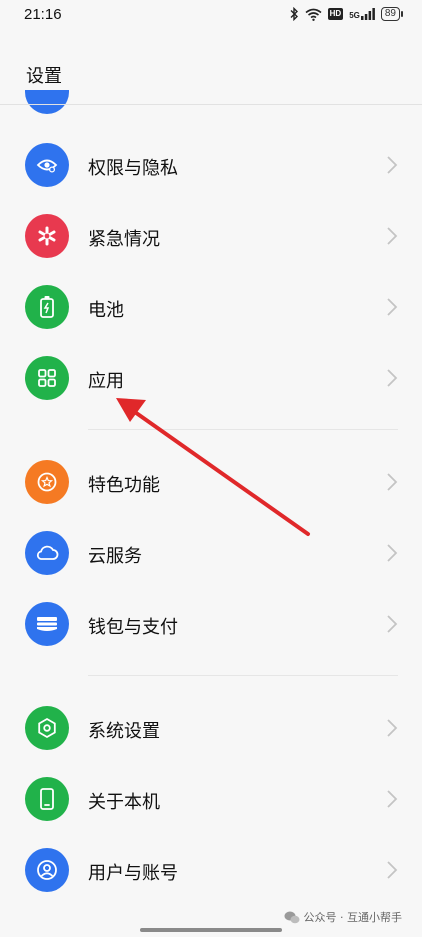 This screenshot has width=422, height=937. I want to click on cell-signal-icon: 5G, so click(362, 14).